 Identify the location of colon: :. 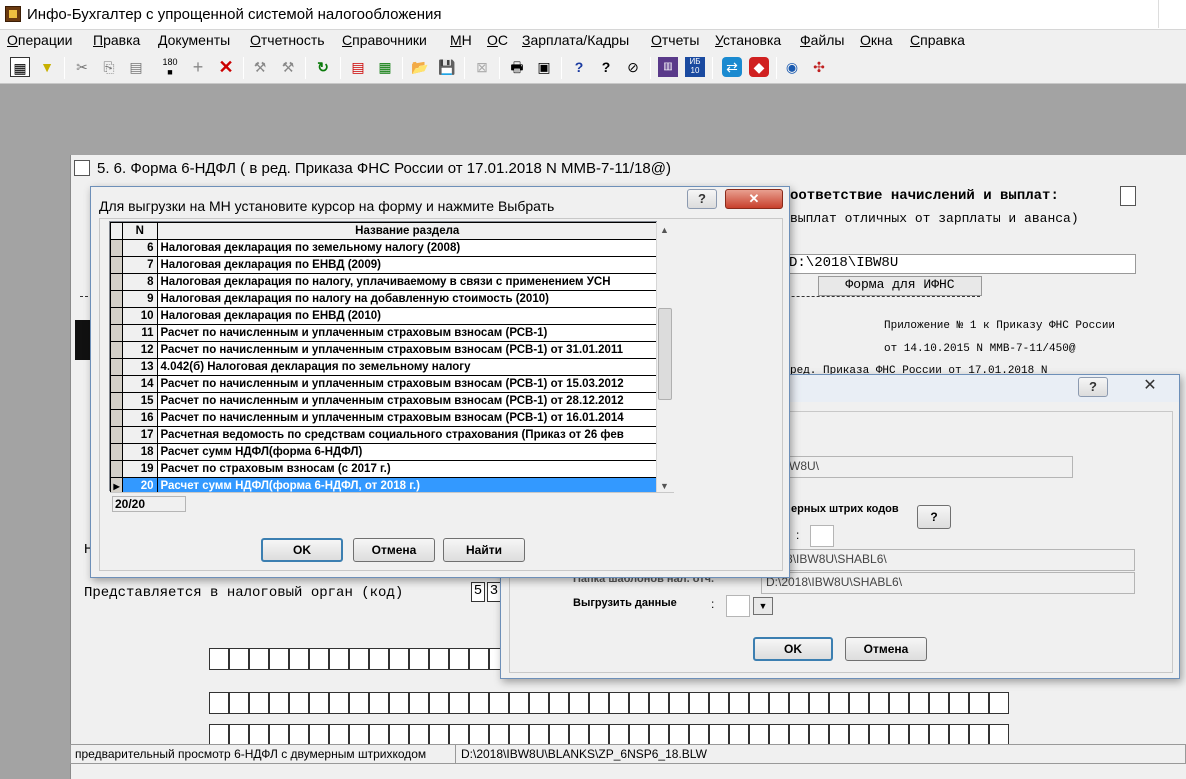
(798, 535).